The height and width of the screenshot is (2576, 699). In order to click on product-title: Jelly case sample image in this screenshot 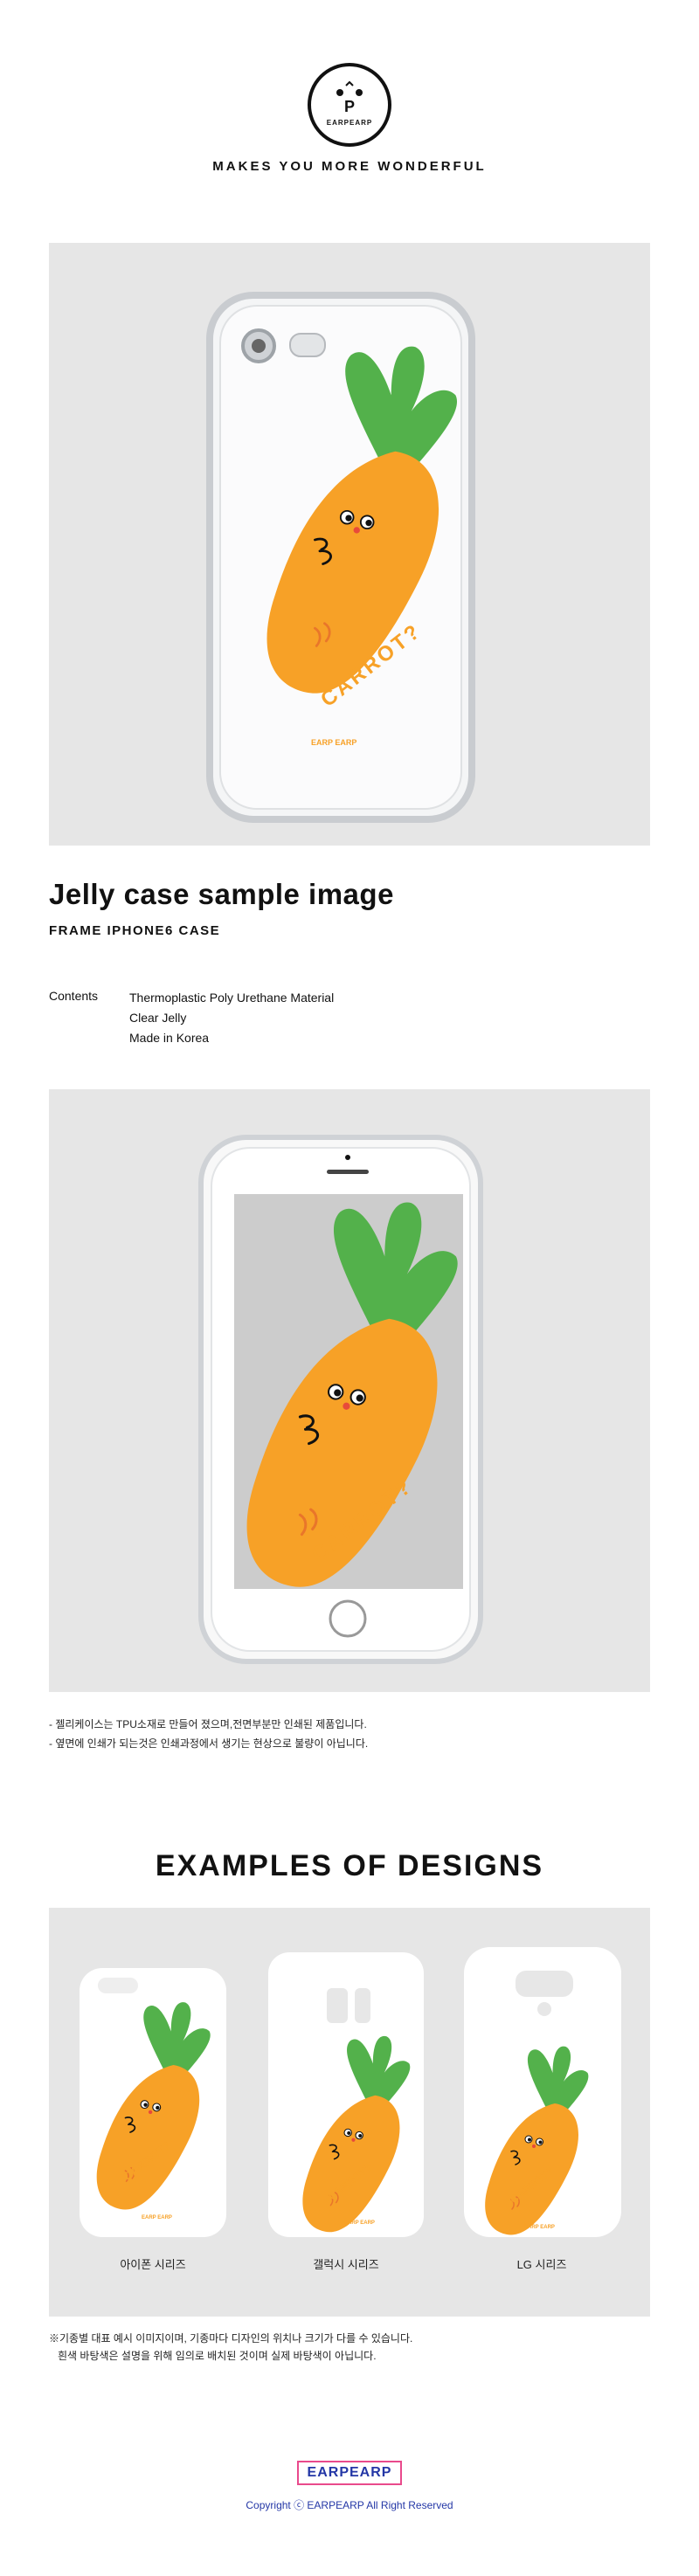, I will do `click(222, 894)`.